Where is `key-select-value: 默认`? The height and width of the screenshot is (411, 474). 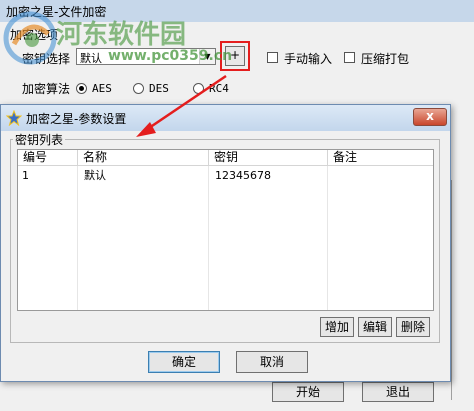
key-select-value: 默认 is located at coordinates (91, 58).